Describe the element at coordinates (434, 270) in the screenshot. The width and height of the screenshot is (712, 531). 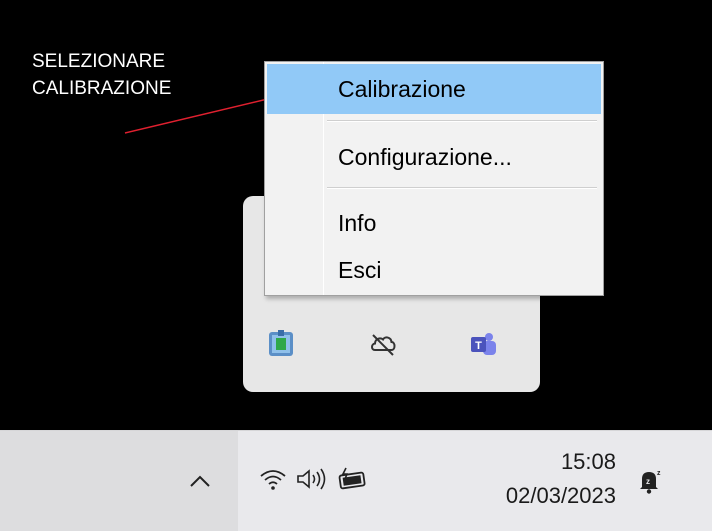
I see `menu-item-esci: Esci` at that location.